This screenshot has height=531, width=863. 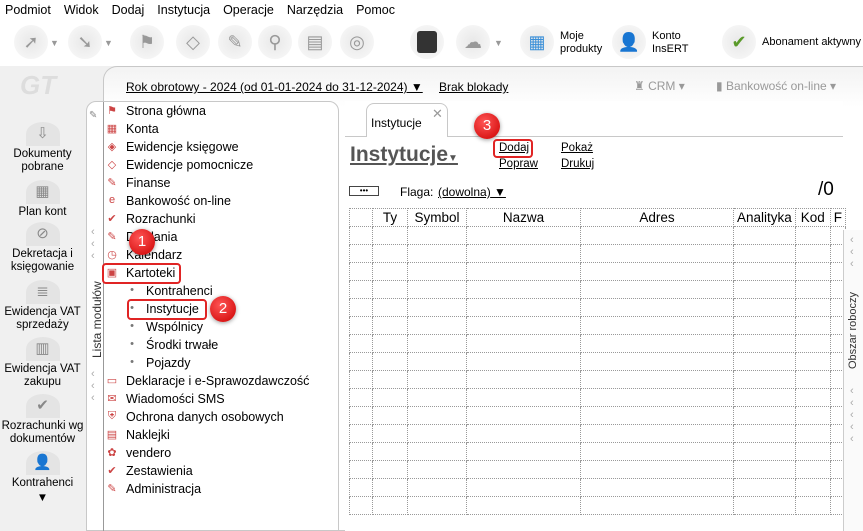 What do you see at coordinates (764, 217) in the screenshot?
I see `column-header: Analityka` at bounding box center [764, 217].